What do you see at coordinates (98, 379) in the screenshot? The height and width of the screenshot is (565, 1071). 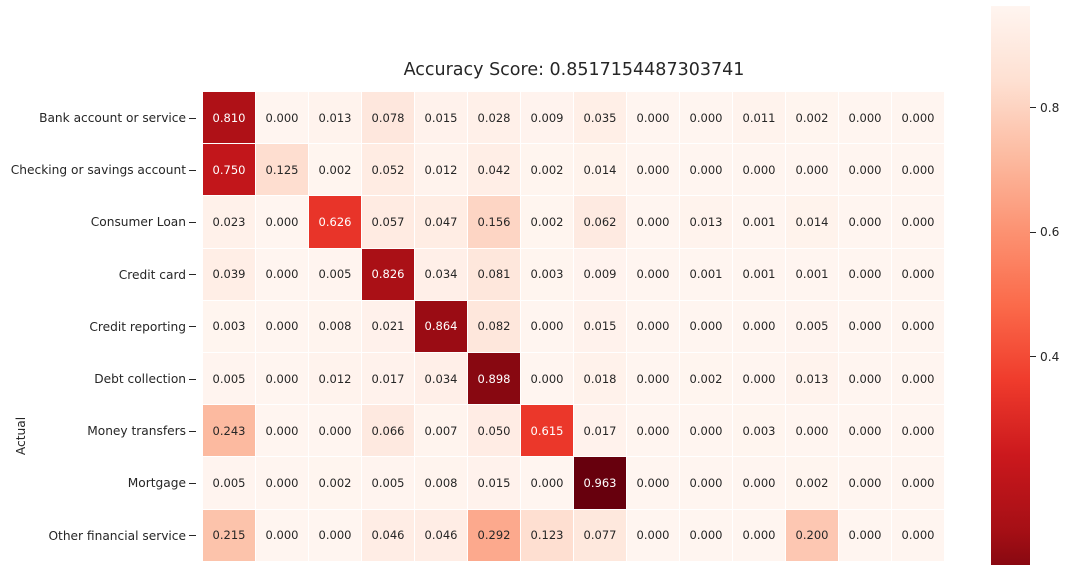 I see `y-tick-label: Debt collection` at bounding box center [98, 379].